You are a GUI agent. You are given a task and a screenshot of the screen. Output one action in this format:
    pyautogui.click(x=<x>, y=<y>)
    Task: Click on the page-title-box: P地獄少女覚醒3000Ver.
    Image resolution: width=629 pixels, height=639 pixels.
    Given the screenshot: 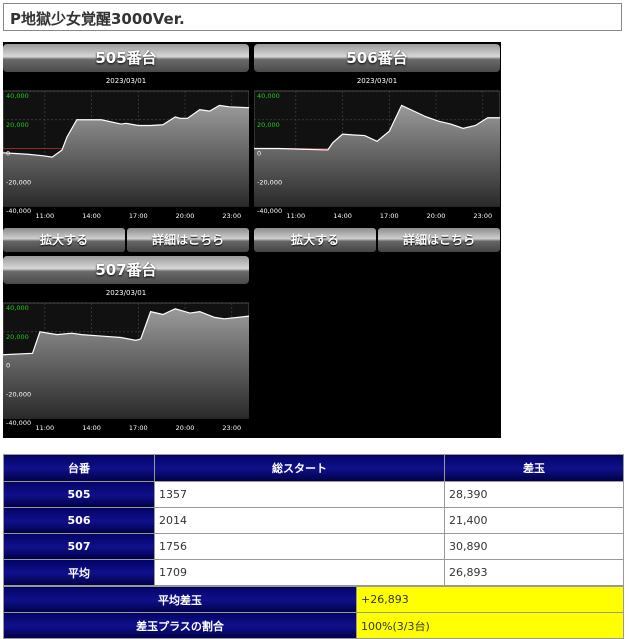 What is the action you would take?
    pyautogui.click(x=312, y=17)
    